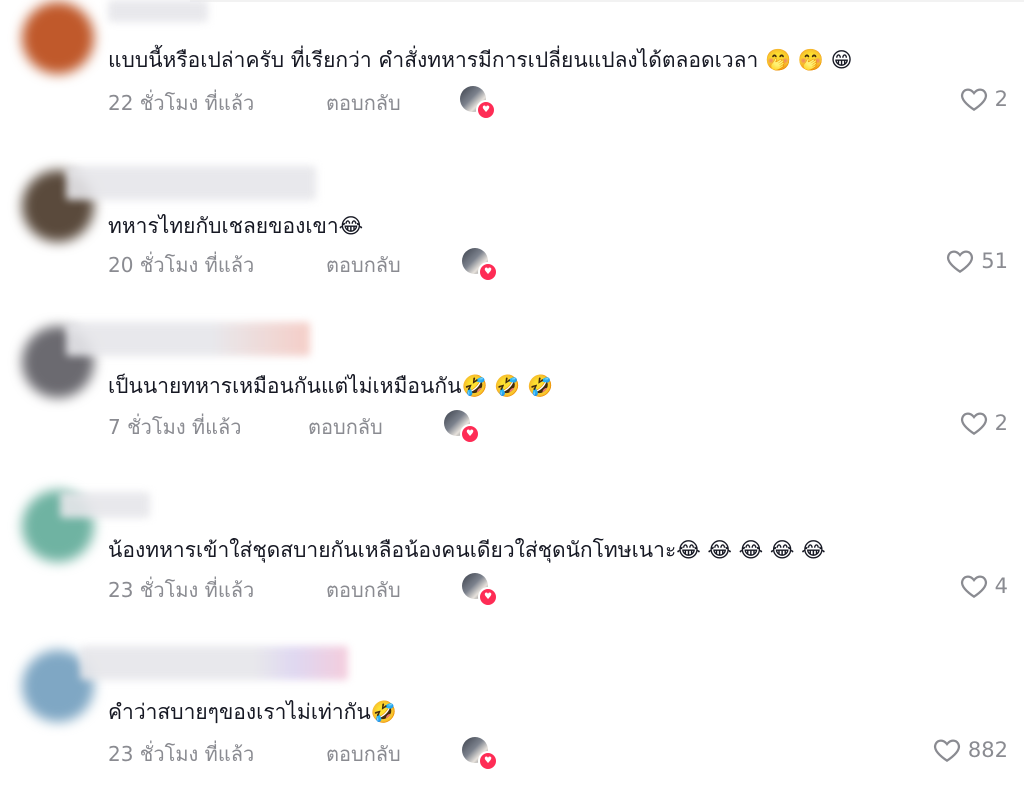 This screenshot has width=1024, height=794. What do you see at coordinates (331, 386) in the screenshot?
I see `comment-text: เป็นนายทหารเหมือนกันแต่ไม่เหมือนกัน🤣 🤣 🤣` at bounding box center [331, 386].